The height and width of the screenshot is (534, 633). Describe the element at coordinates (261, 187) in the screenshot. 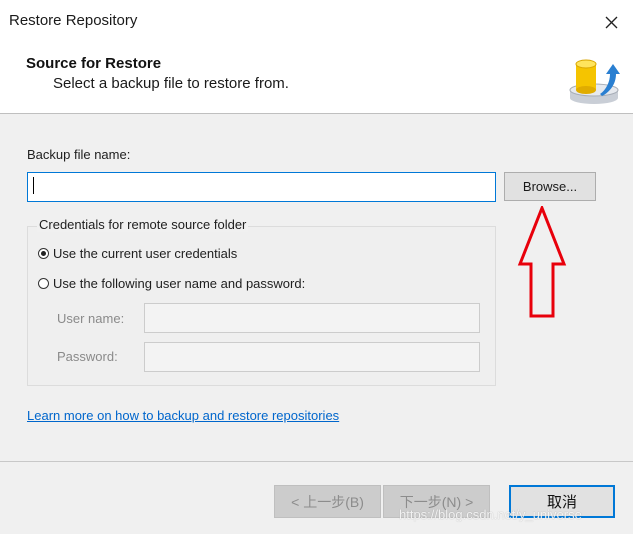

I see `backup-file-input` at that location.